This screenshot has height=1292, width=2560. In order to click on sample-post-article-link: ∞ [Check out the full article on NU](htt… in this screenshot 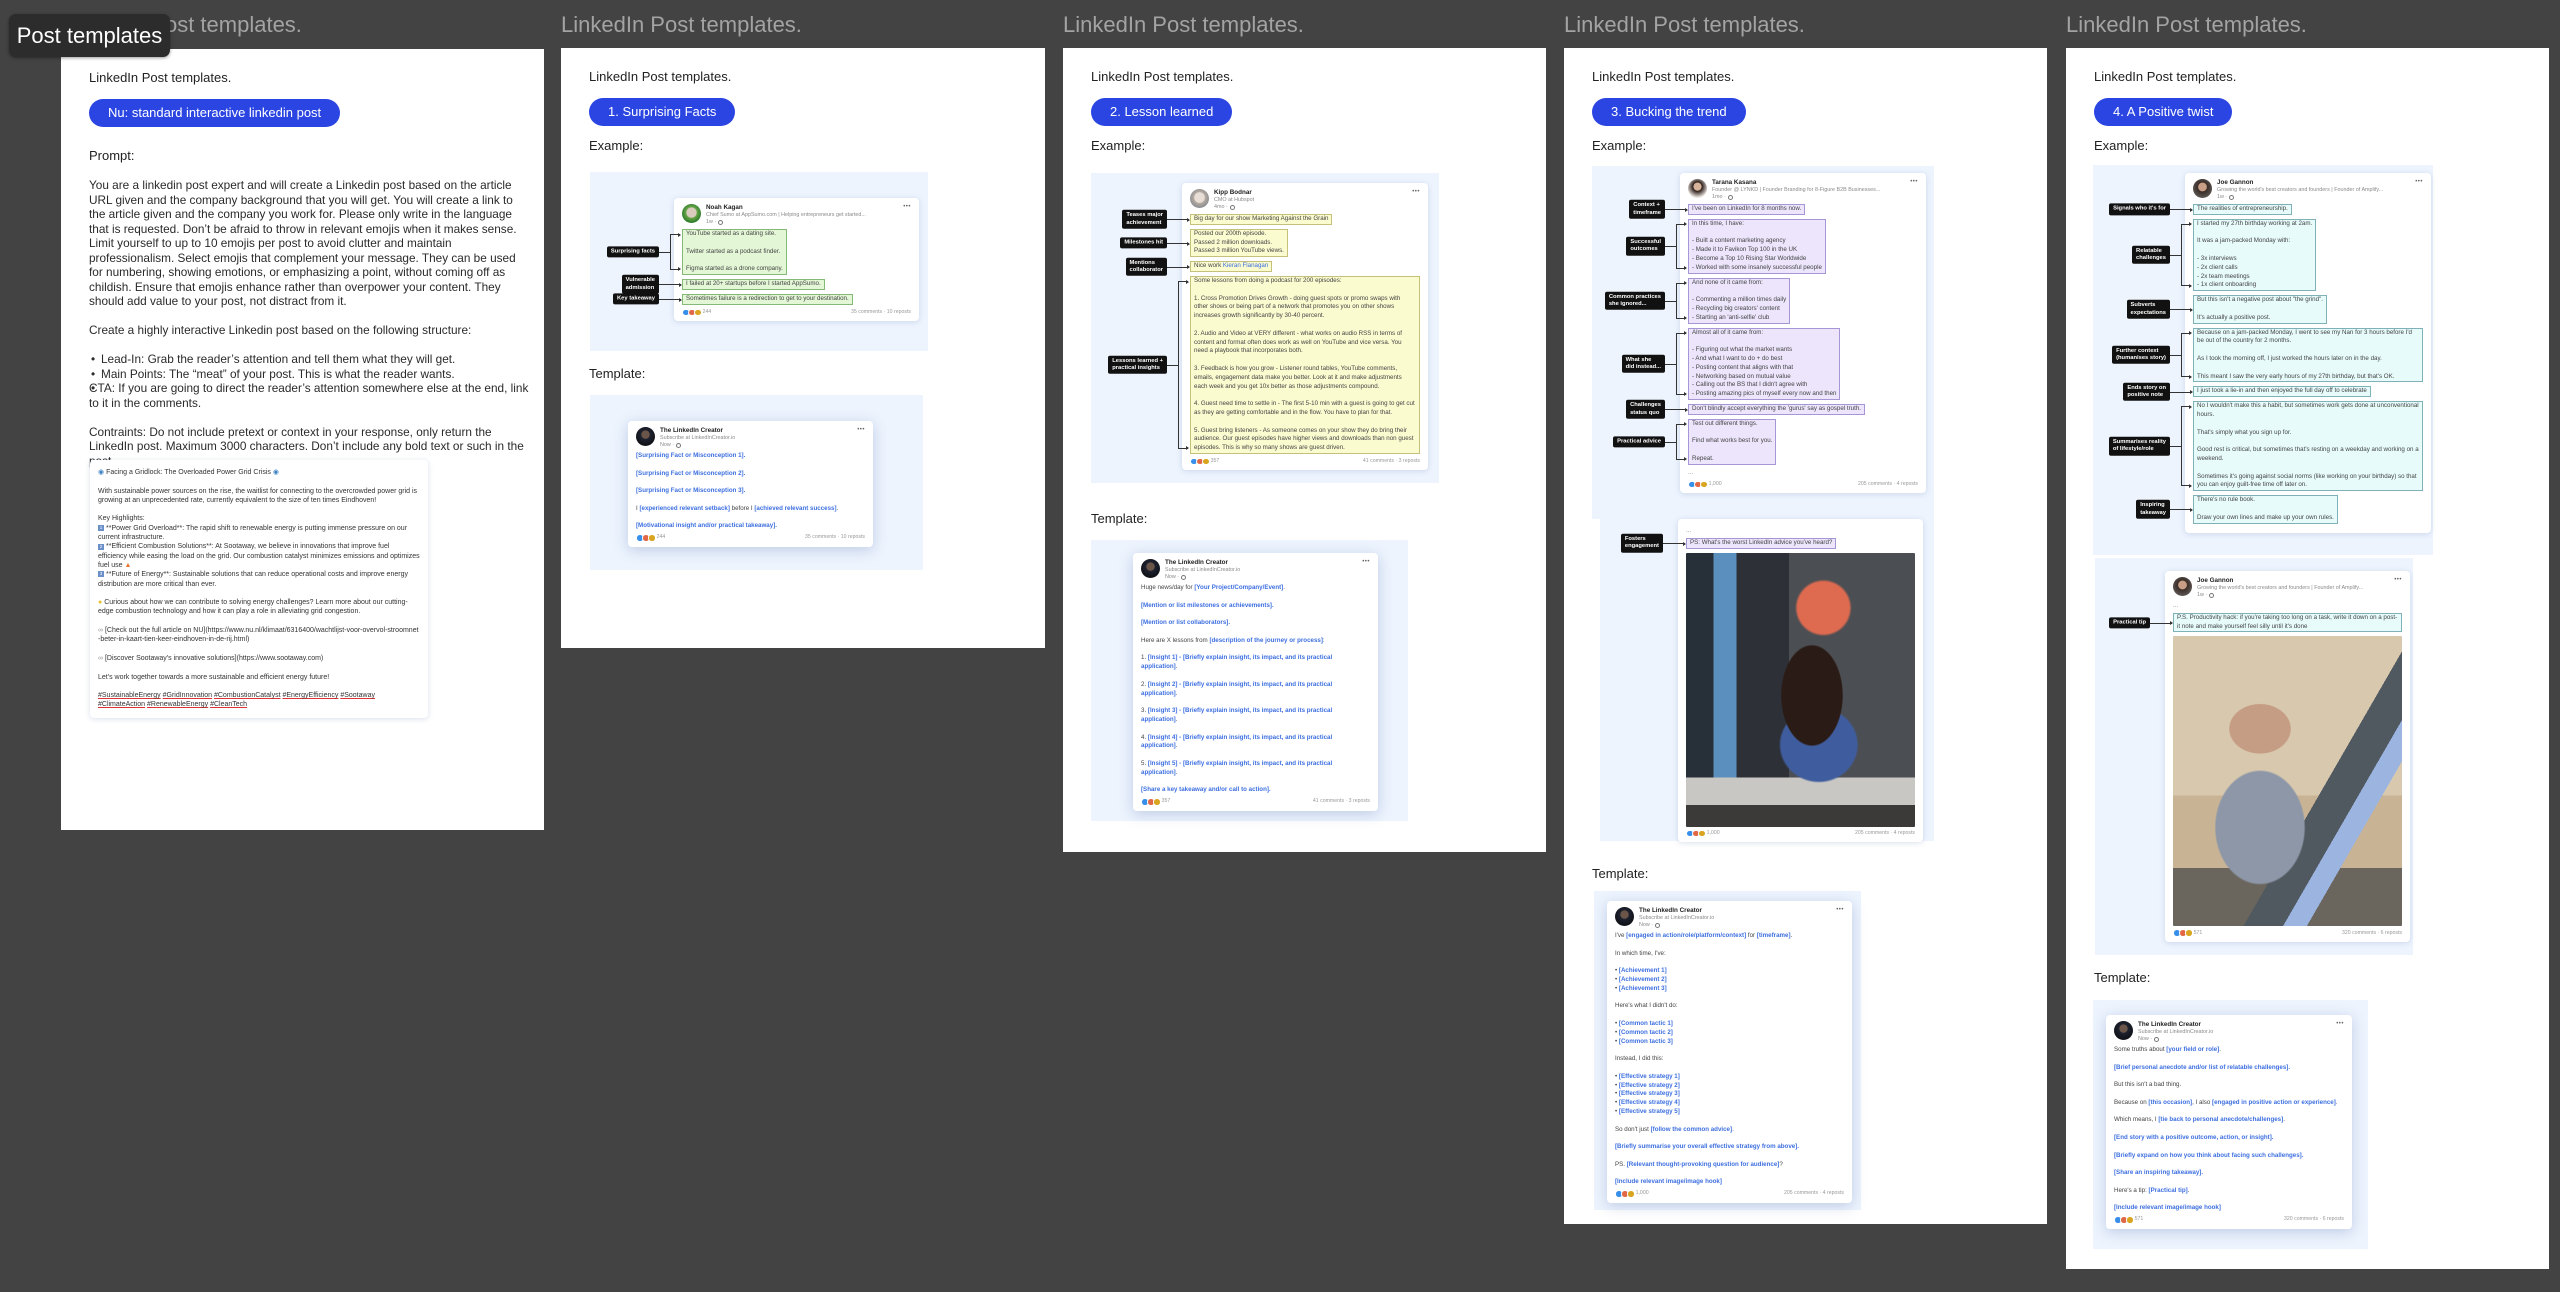, I will do `click(259, 635)`.